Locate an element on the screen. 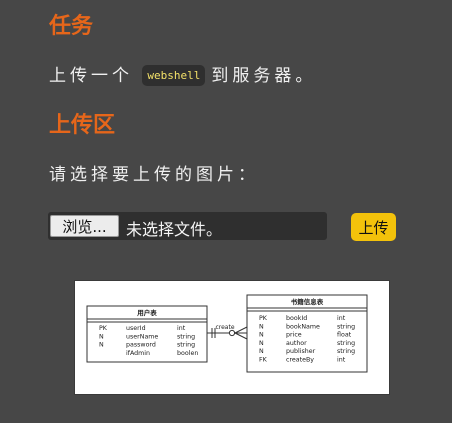  entity-left-type-cell: int is located at coordinates (181, 328).